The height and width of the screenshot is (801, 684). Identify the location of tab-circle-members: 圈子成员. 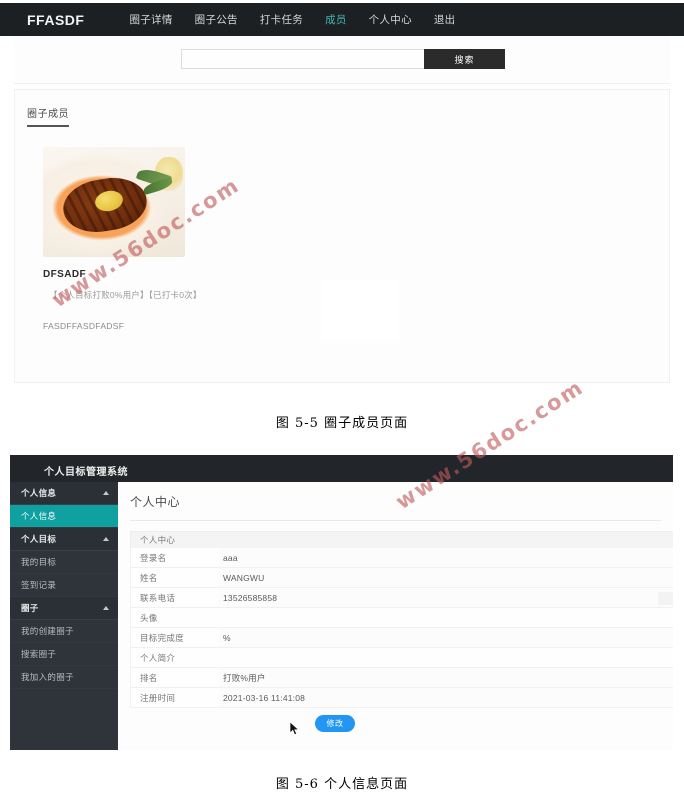
(48, 116).